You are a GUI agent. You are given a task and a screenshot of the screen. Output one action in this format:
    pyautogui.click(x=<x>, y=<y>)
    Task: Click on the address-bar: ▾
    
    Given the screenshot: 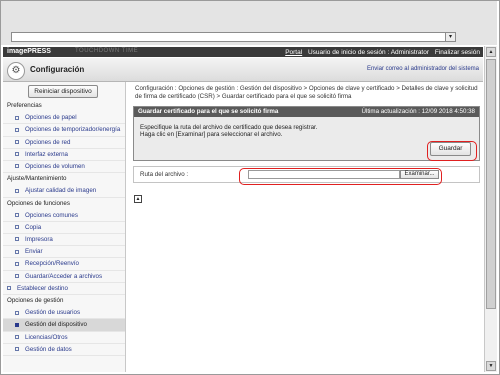 What is the action you would take?
    pyautogui.click(x=233, y=37)
    